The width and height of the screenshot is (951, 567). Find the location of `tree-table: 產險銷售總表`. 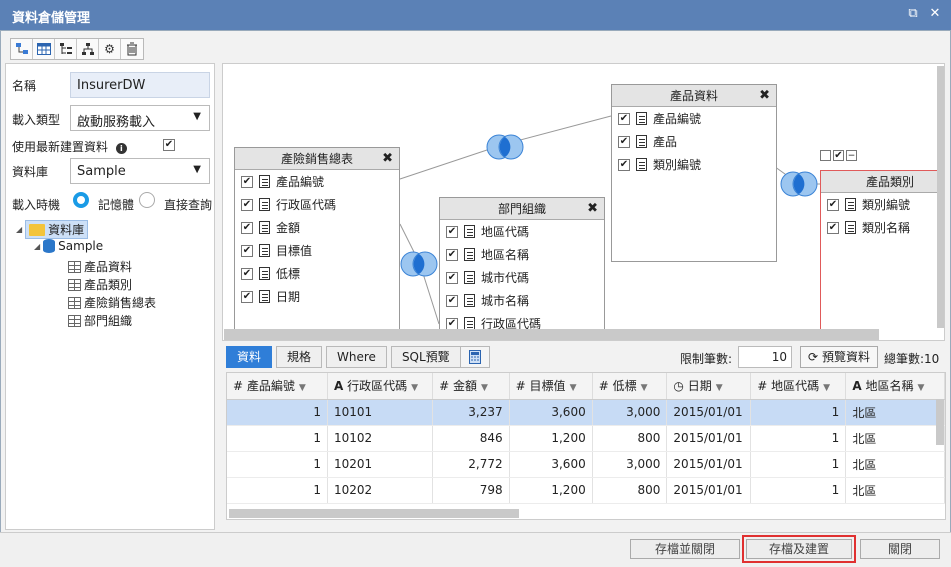

tree-table: 產險銷售總表 is located at coordinates (112, 302).